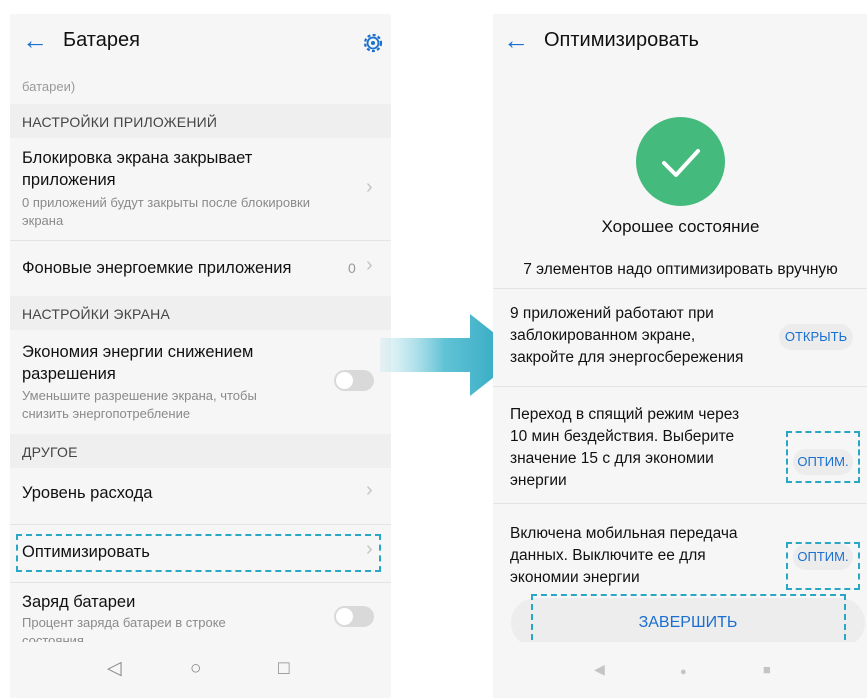 The height and width of the screenshot is (698, 867). Describe the element at coordinates (575, 577) in the screenshot. I see `item-text: экономии энергии` at that location.